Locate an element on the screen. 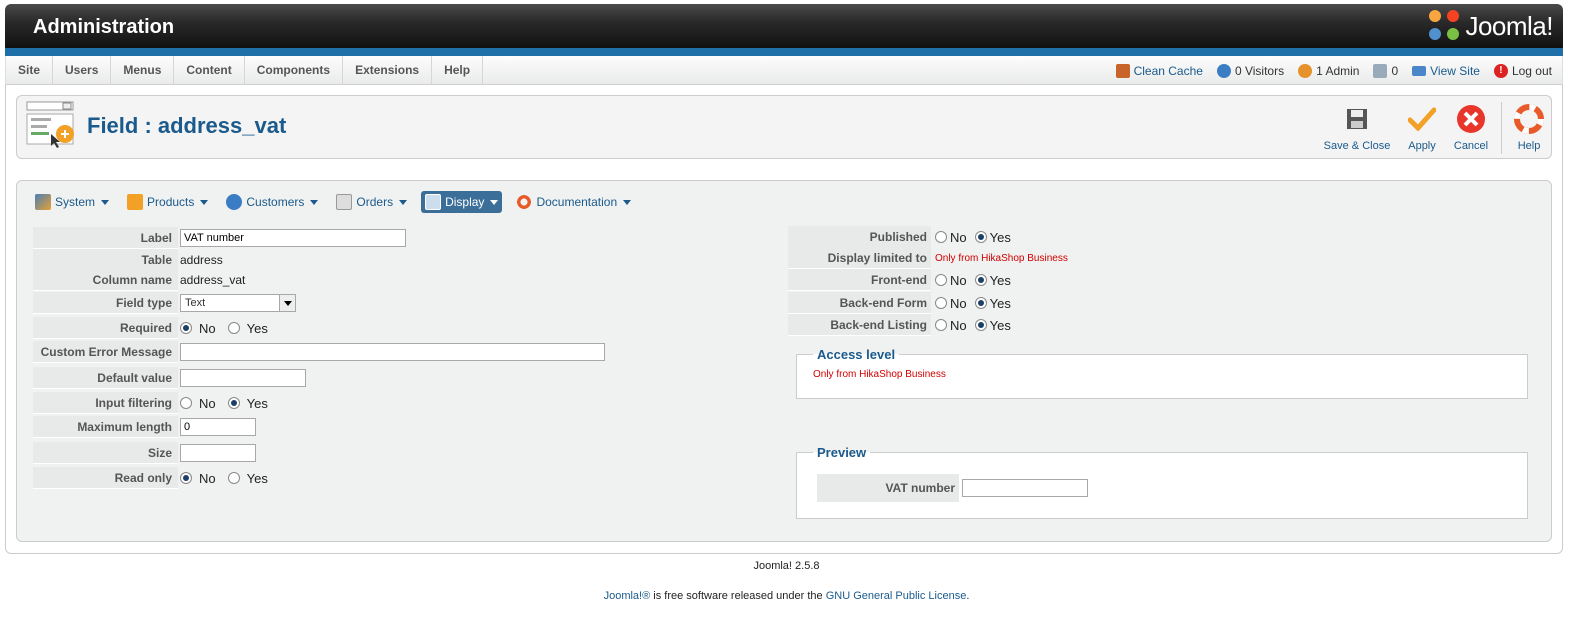  row-published: Published No Yes is located at coordinates (903, 237).